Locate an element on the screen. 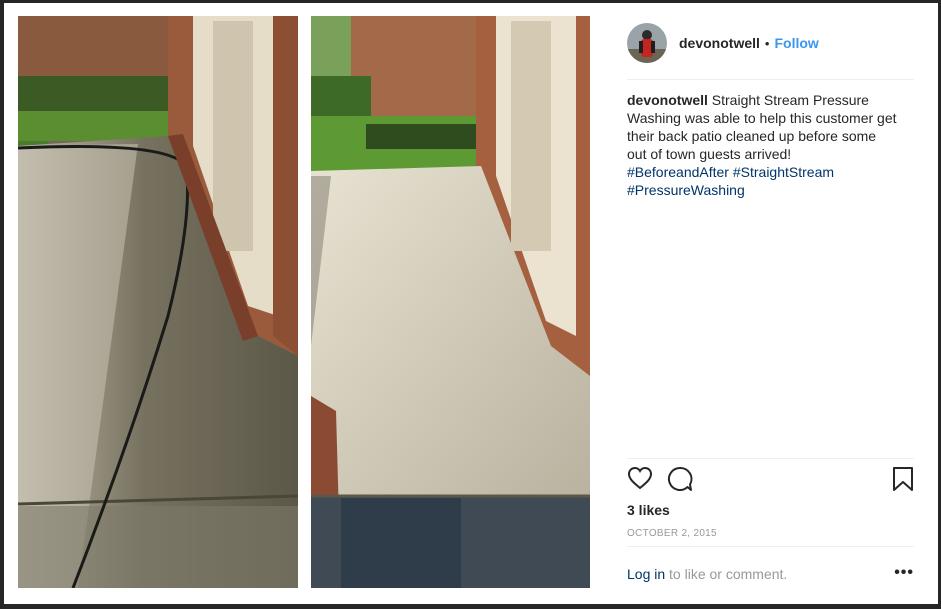 This screenshot has height=609, width=941. username: devonotwell is located at coordinates (719, 43).